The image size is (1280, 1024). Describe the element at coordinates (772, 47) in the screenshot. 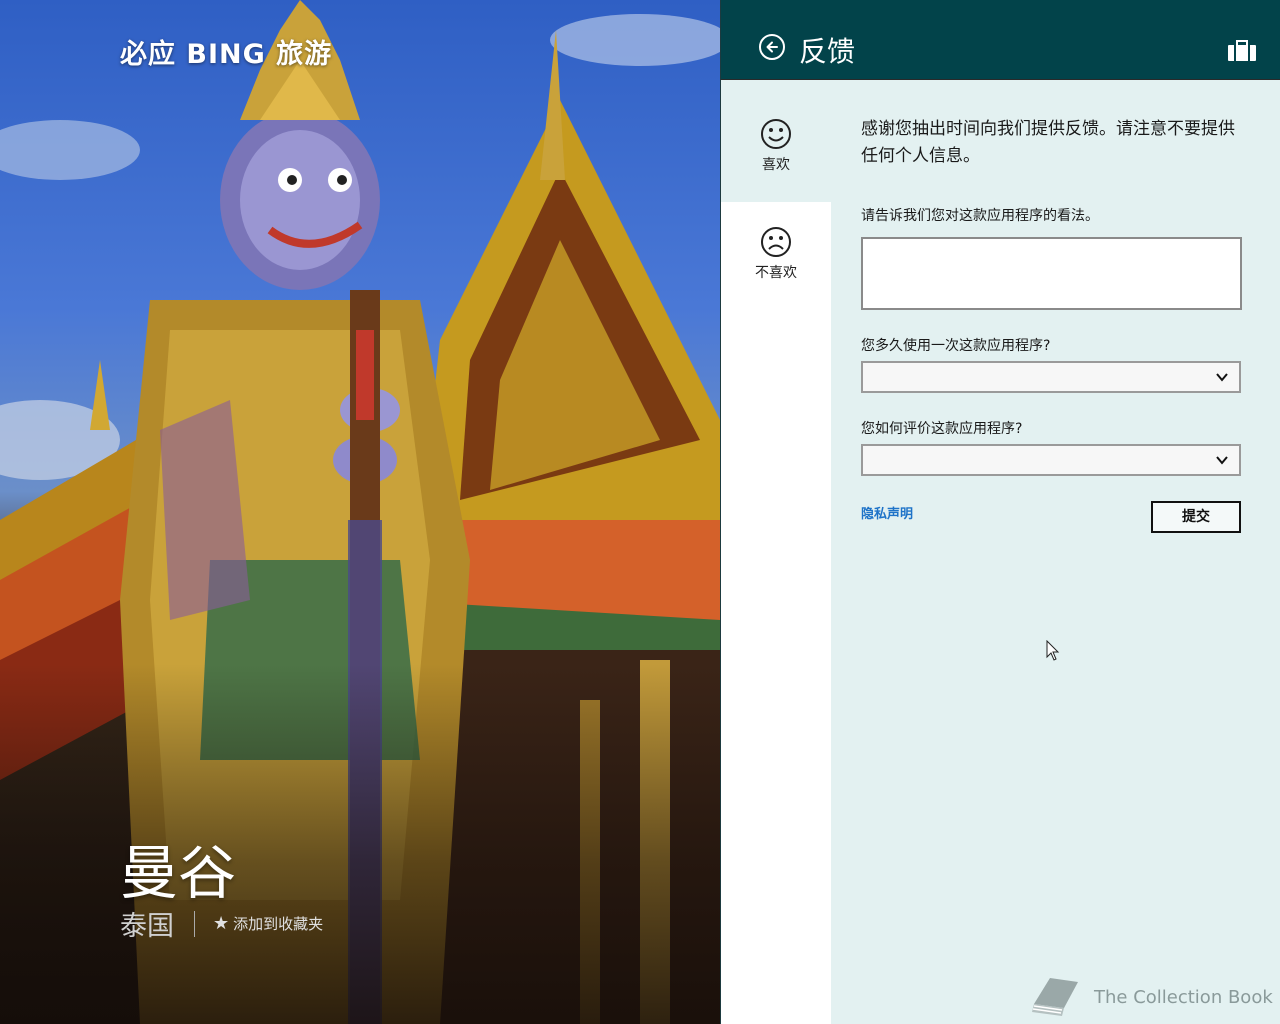

I see `back-arrow-circle-icon` at that location.